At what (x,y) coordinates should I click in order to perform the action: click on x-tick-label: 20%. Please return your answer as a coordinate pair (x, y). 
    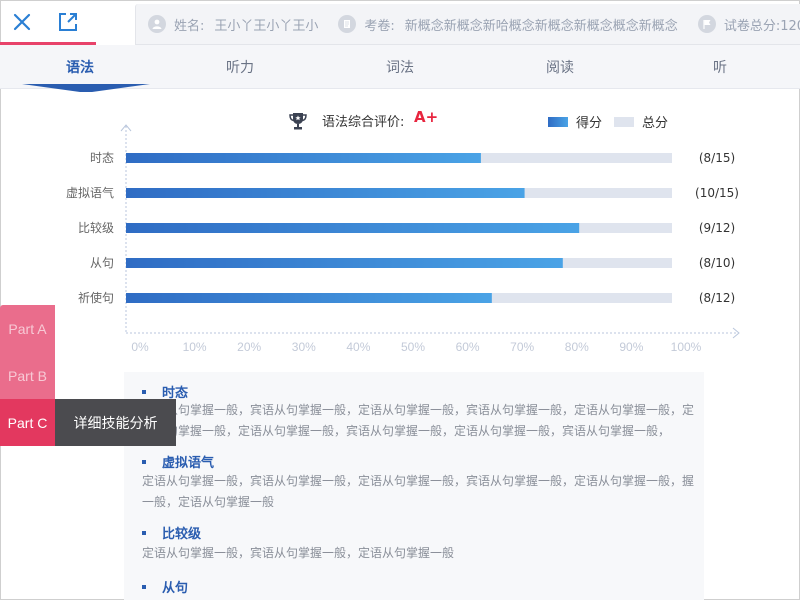
    Looking at the image, I should click on (249, 347).